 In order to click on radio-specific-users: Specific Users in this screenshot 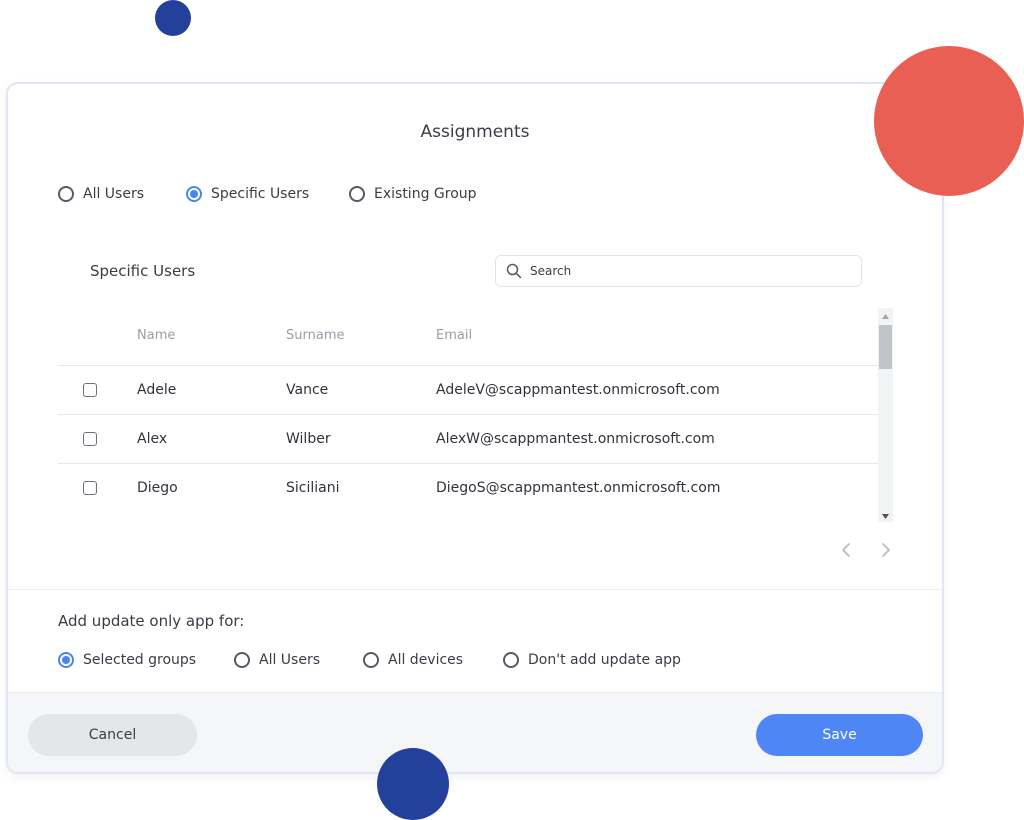, I will do `click(267, 194)`.